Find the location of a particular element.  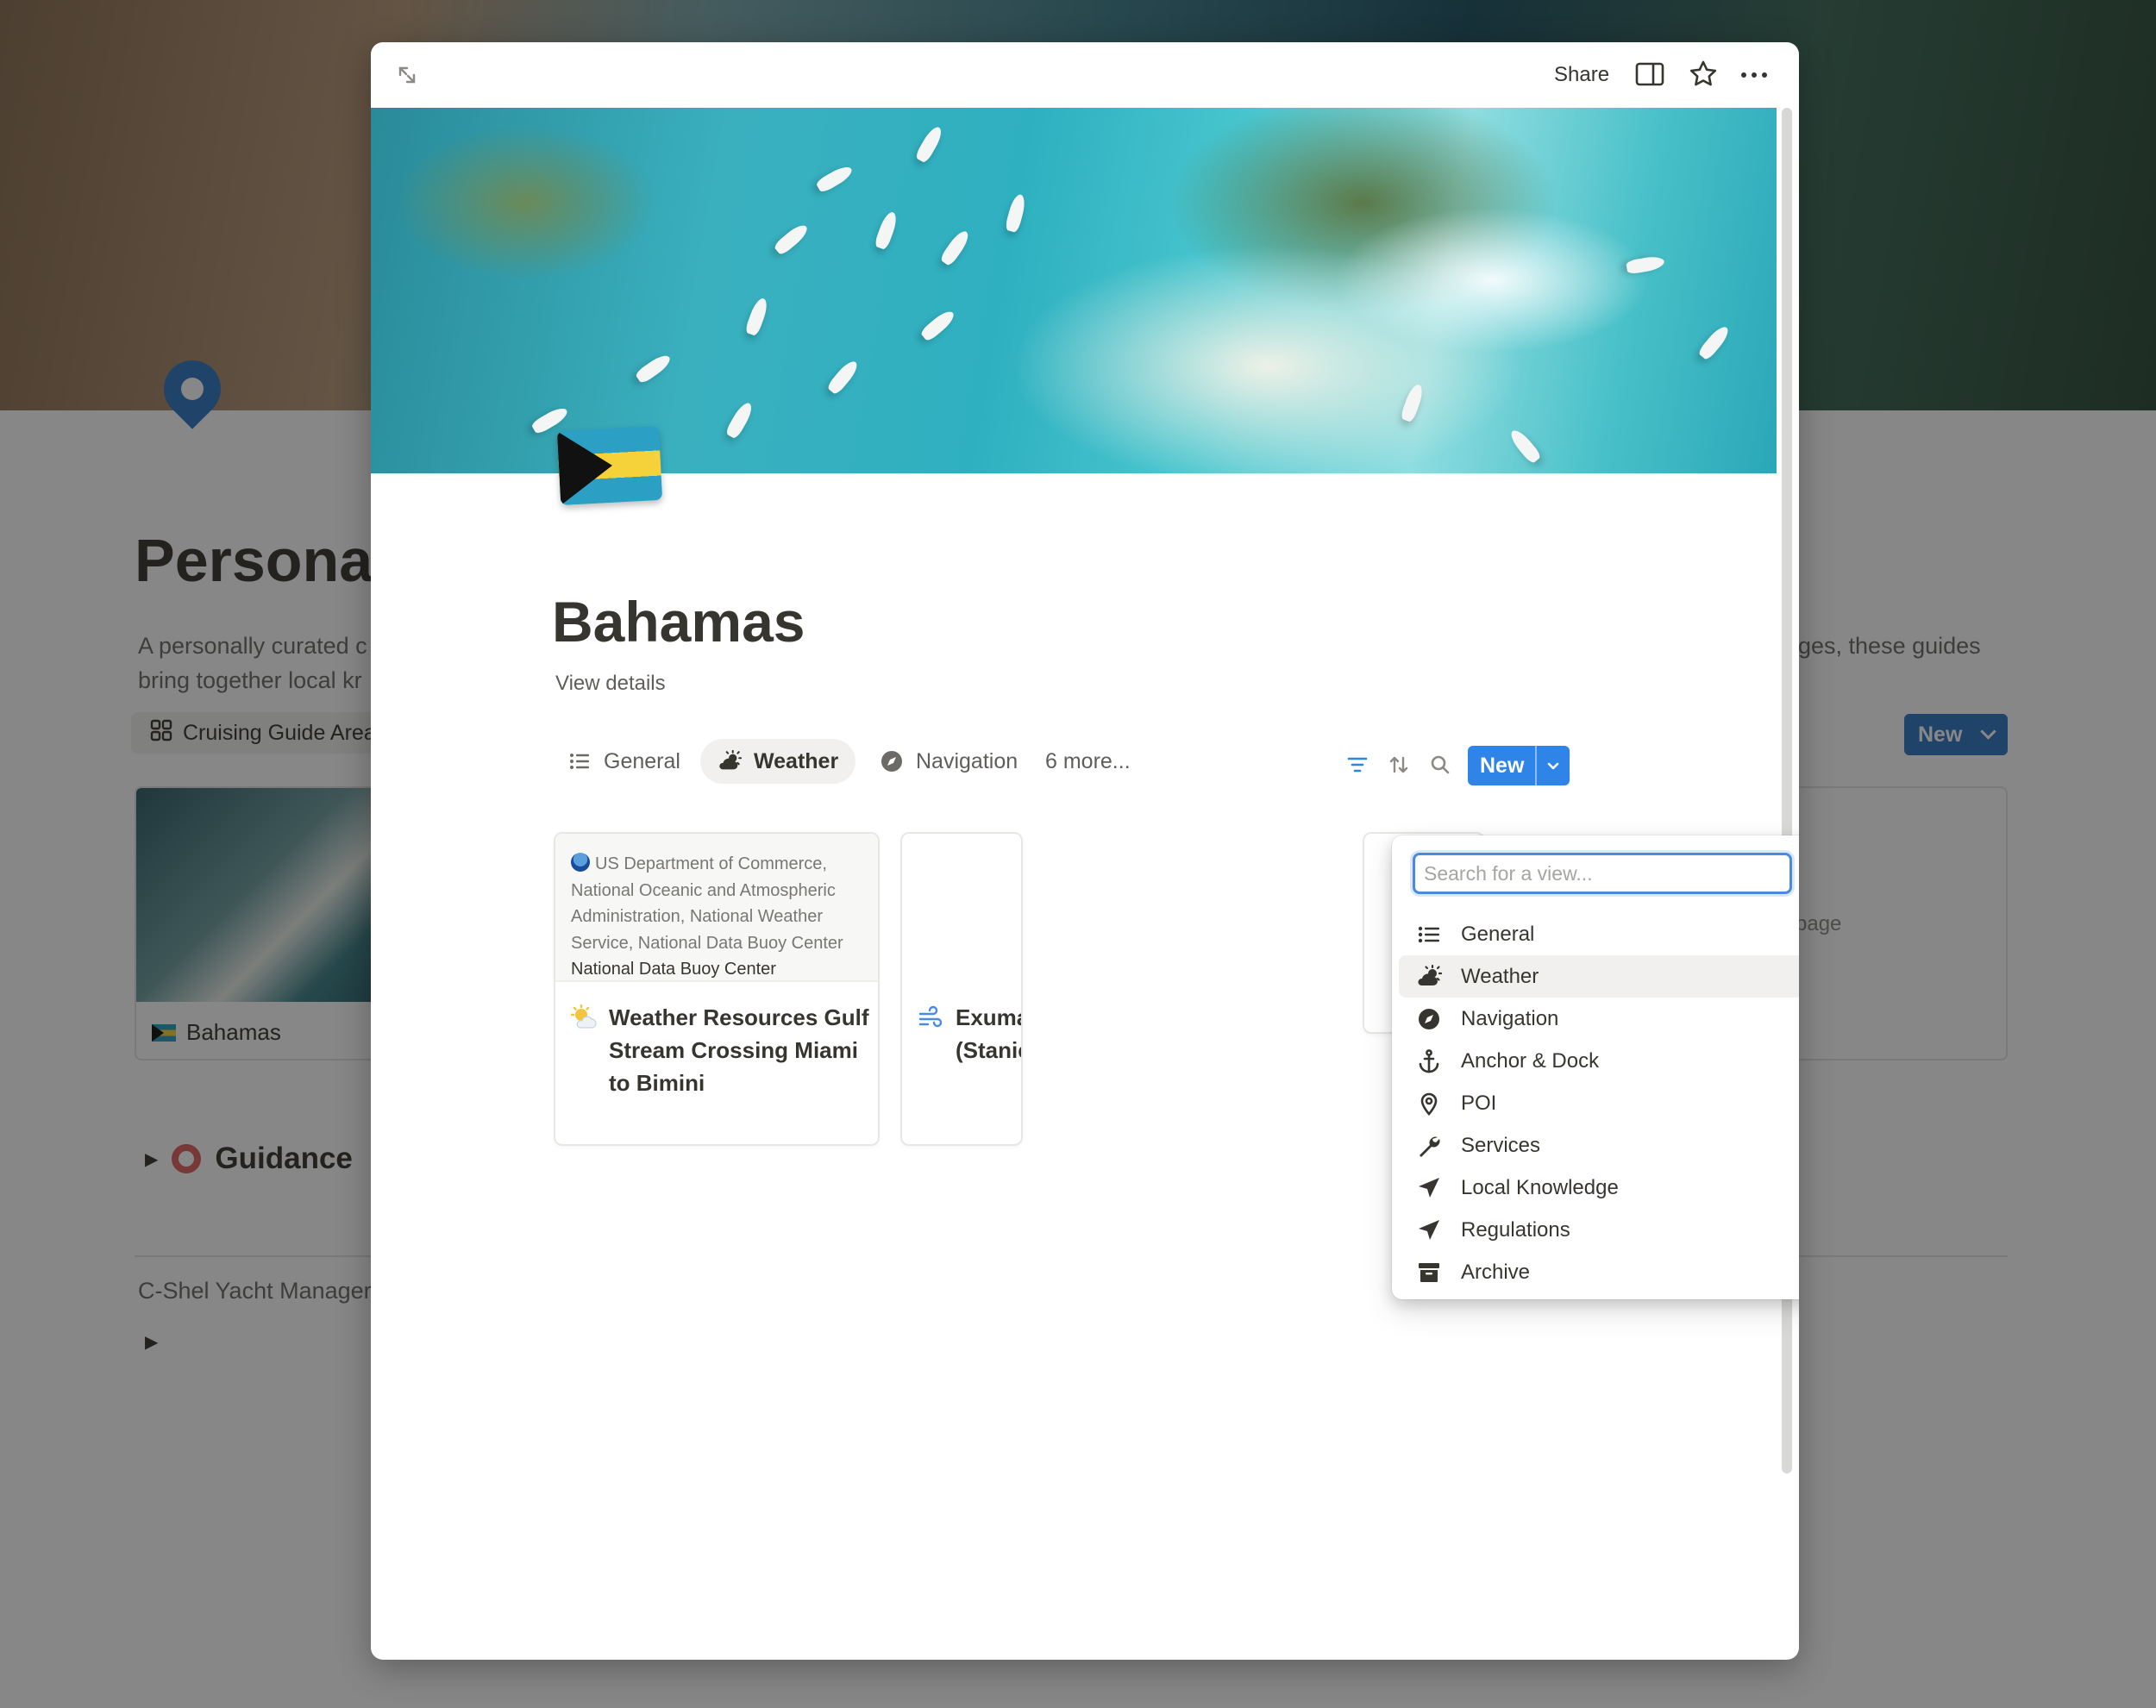

archive-icon is located at coordinates (1429, 1272).